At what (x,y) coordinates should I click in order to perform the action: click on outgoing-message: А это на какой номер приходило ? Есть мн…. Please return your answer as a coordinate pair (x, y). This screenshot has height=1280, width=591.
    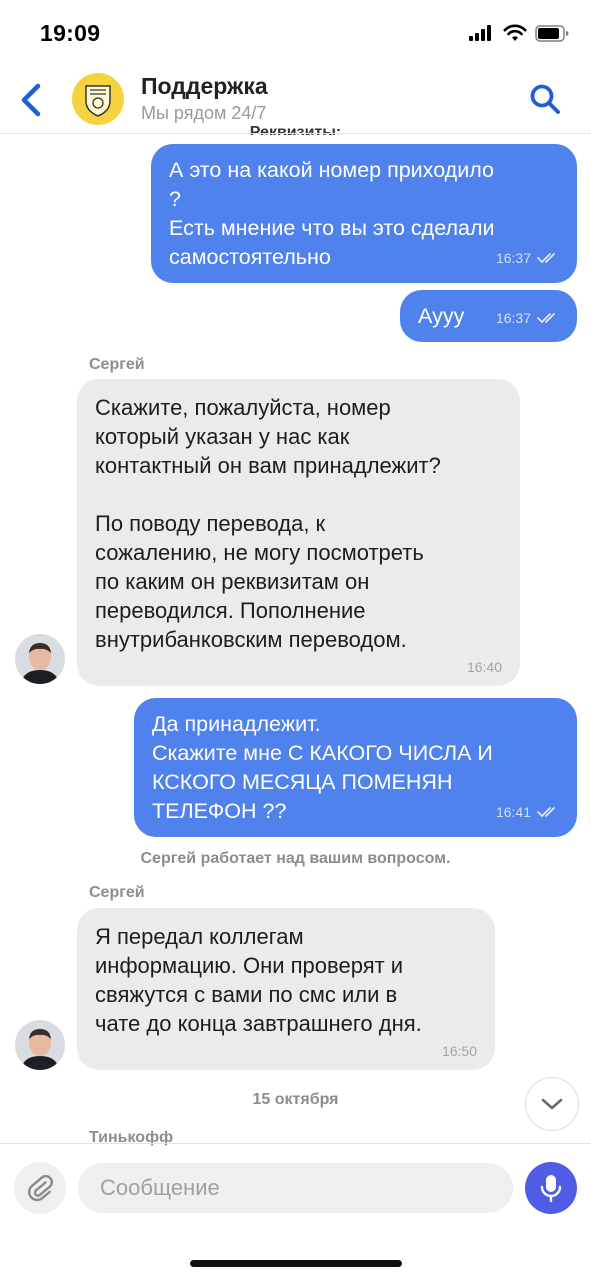
    Looking at the image, I should click on (364, 213).